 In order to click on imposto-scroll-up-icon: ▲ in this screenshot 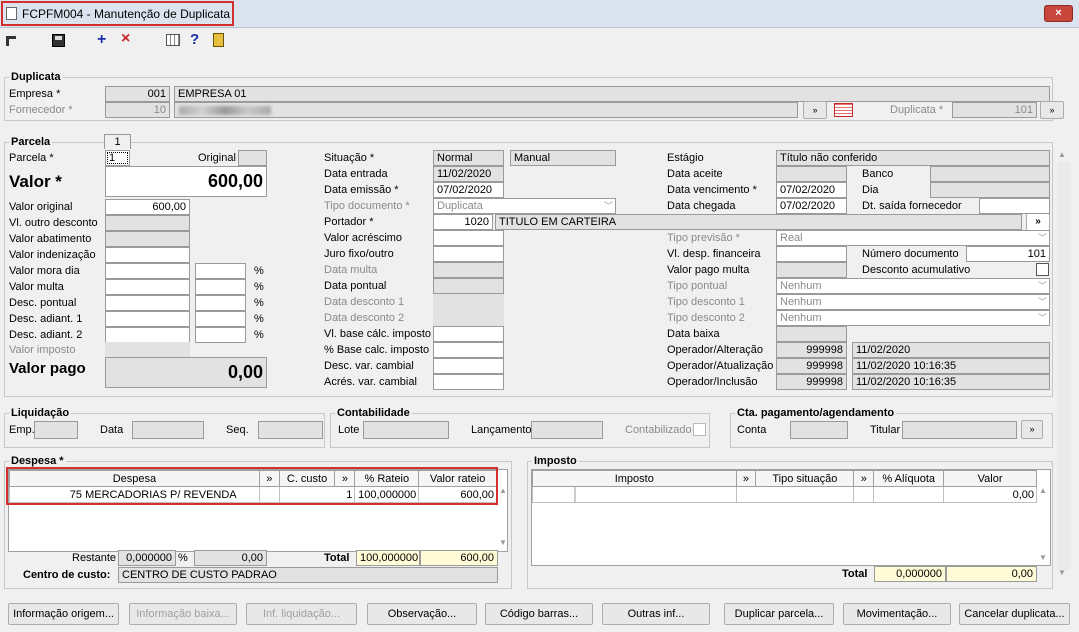, I will do `click(1043, 490)`.